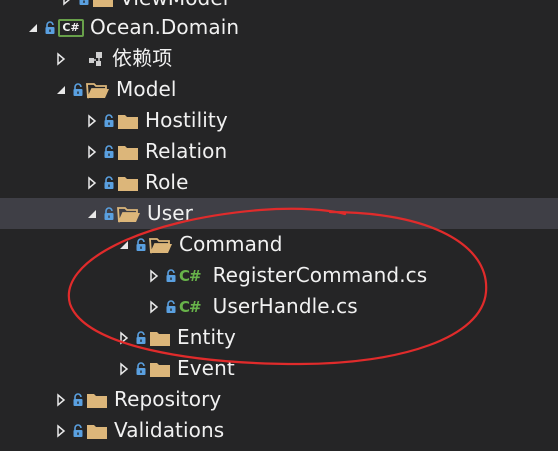 The height and width of the screenshot is (451, 558). I want to click on tree-item-entity: Entity, so click(279, 337).